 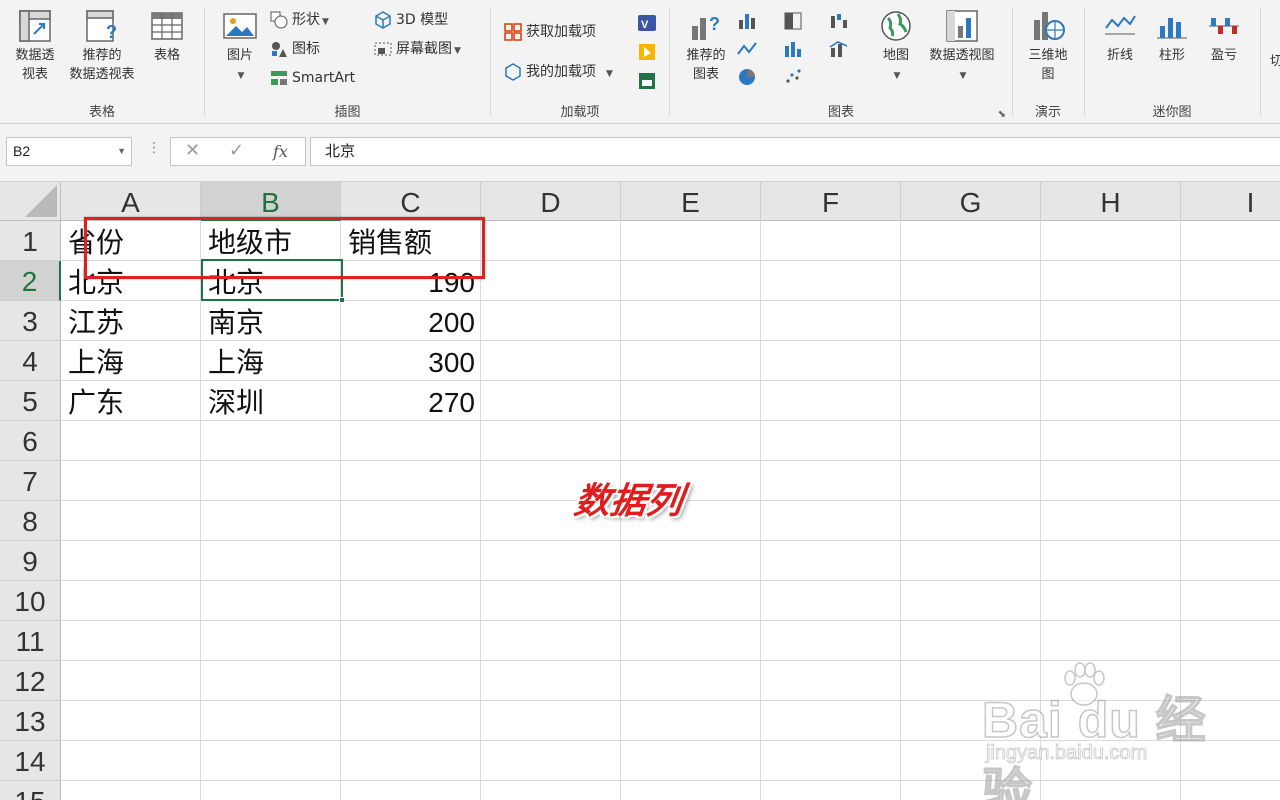 I want to click on group-charts-label: 图表, so click(x=840, y=112).